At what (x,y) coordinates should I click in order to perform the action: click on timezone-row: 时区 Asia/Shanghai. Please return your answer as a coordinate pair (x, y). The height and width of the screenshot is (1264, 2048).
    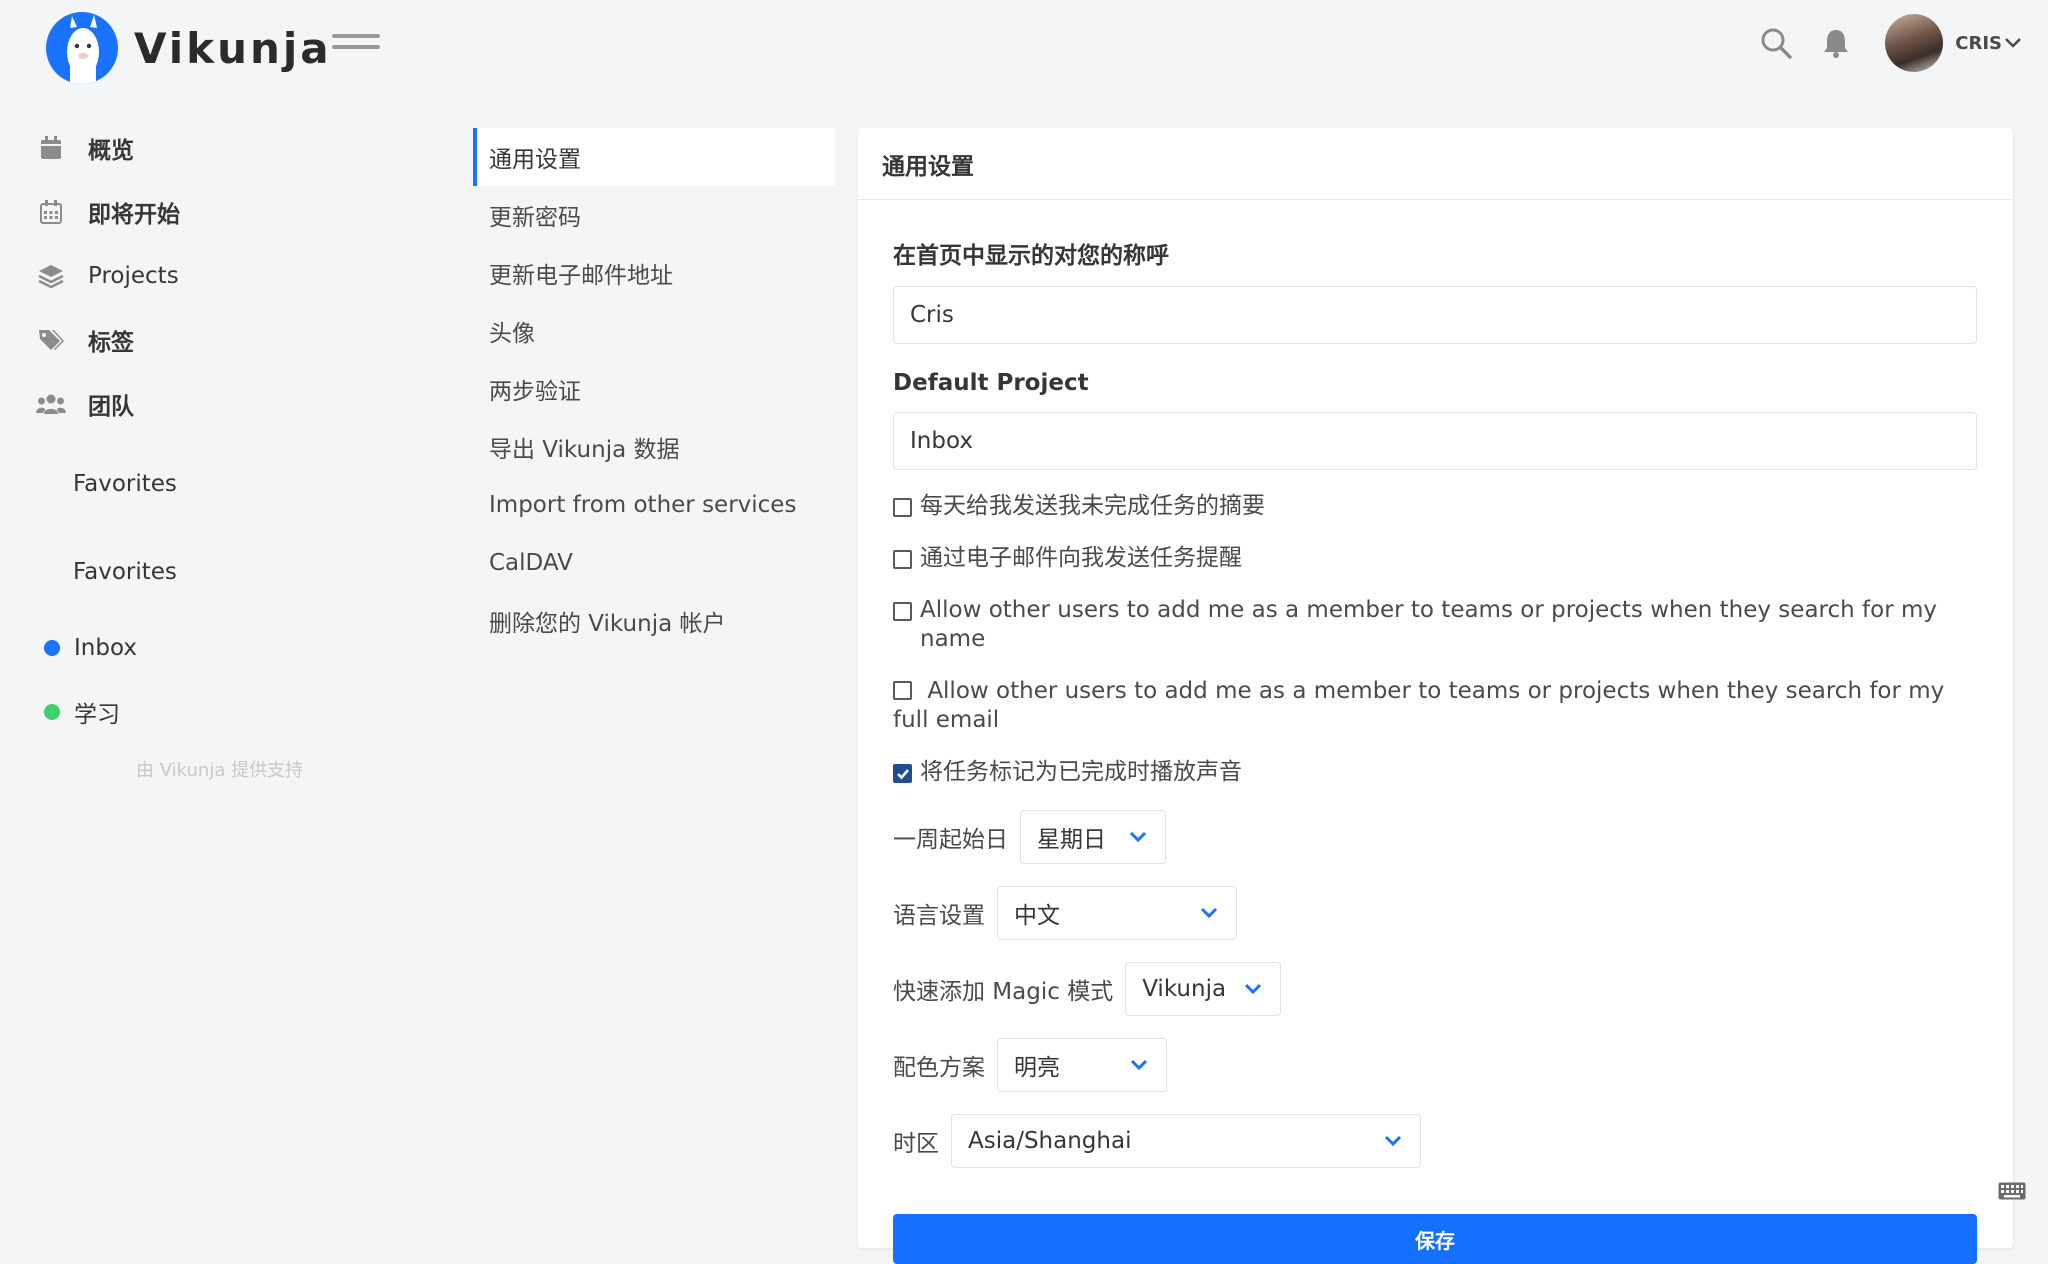
    Looking at the image, I should click on (1435, 1141).